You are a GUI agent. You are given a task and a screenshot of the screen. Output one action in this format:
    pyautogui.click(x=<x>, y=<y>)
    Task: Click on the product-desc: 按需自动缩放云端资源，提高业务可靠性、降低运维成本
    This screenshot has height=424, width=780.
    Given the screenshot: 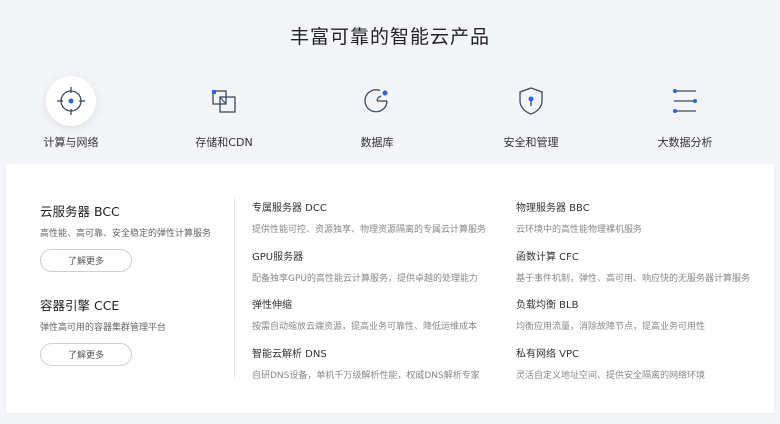 What is the action you would take?
    pyautogui.click(x=365, y=327)
    